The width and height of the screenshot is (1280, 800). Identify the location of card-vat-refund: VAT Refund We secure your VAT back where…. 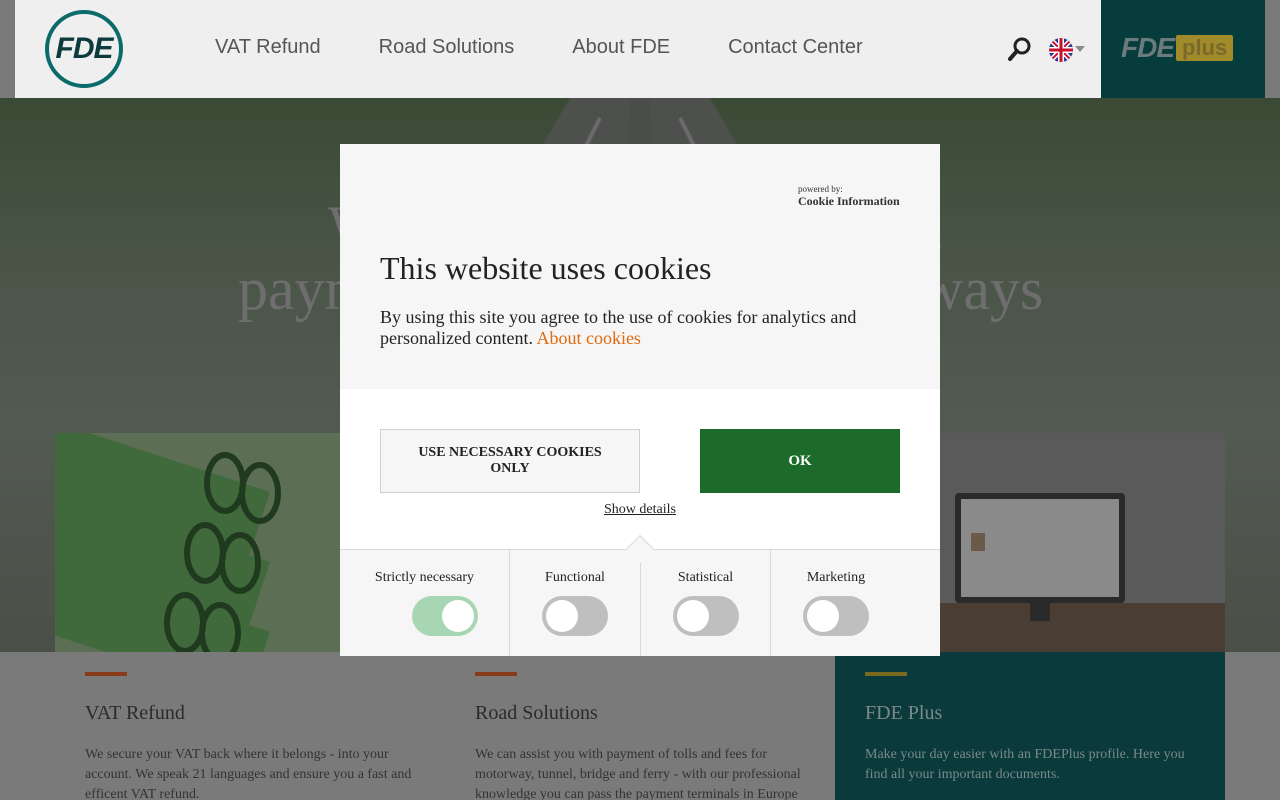
(250, 726).